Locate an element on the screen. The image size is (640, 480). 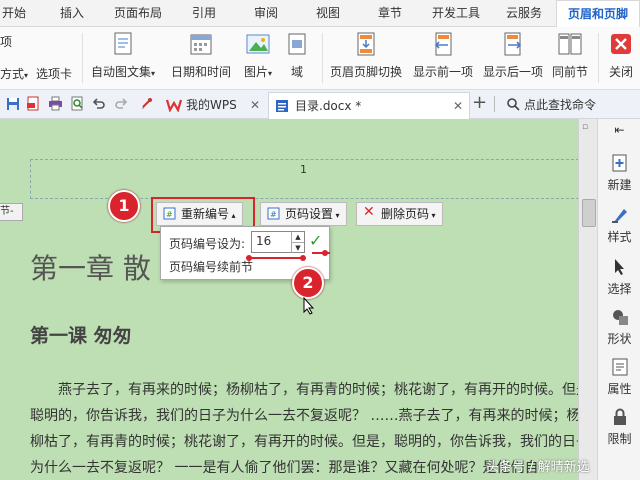
confirm-check-icon: ✓ is located at coordinates (315, 240).